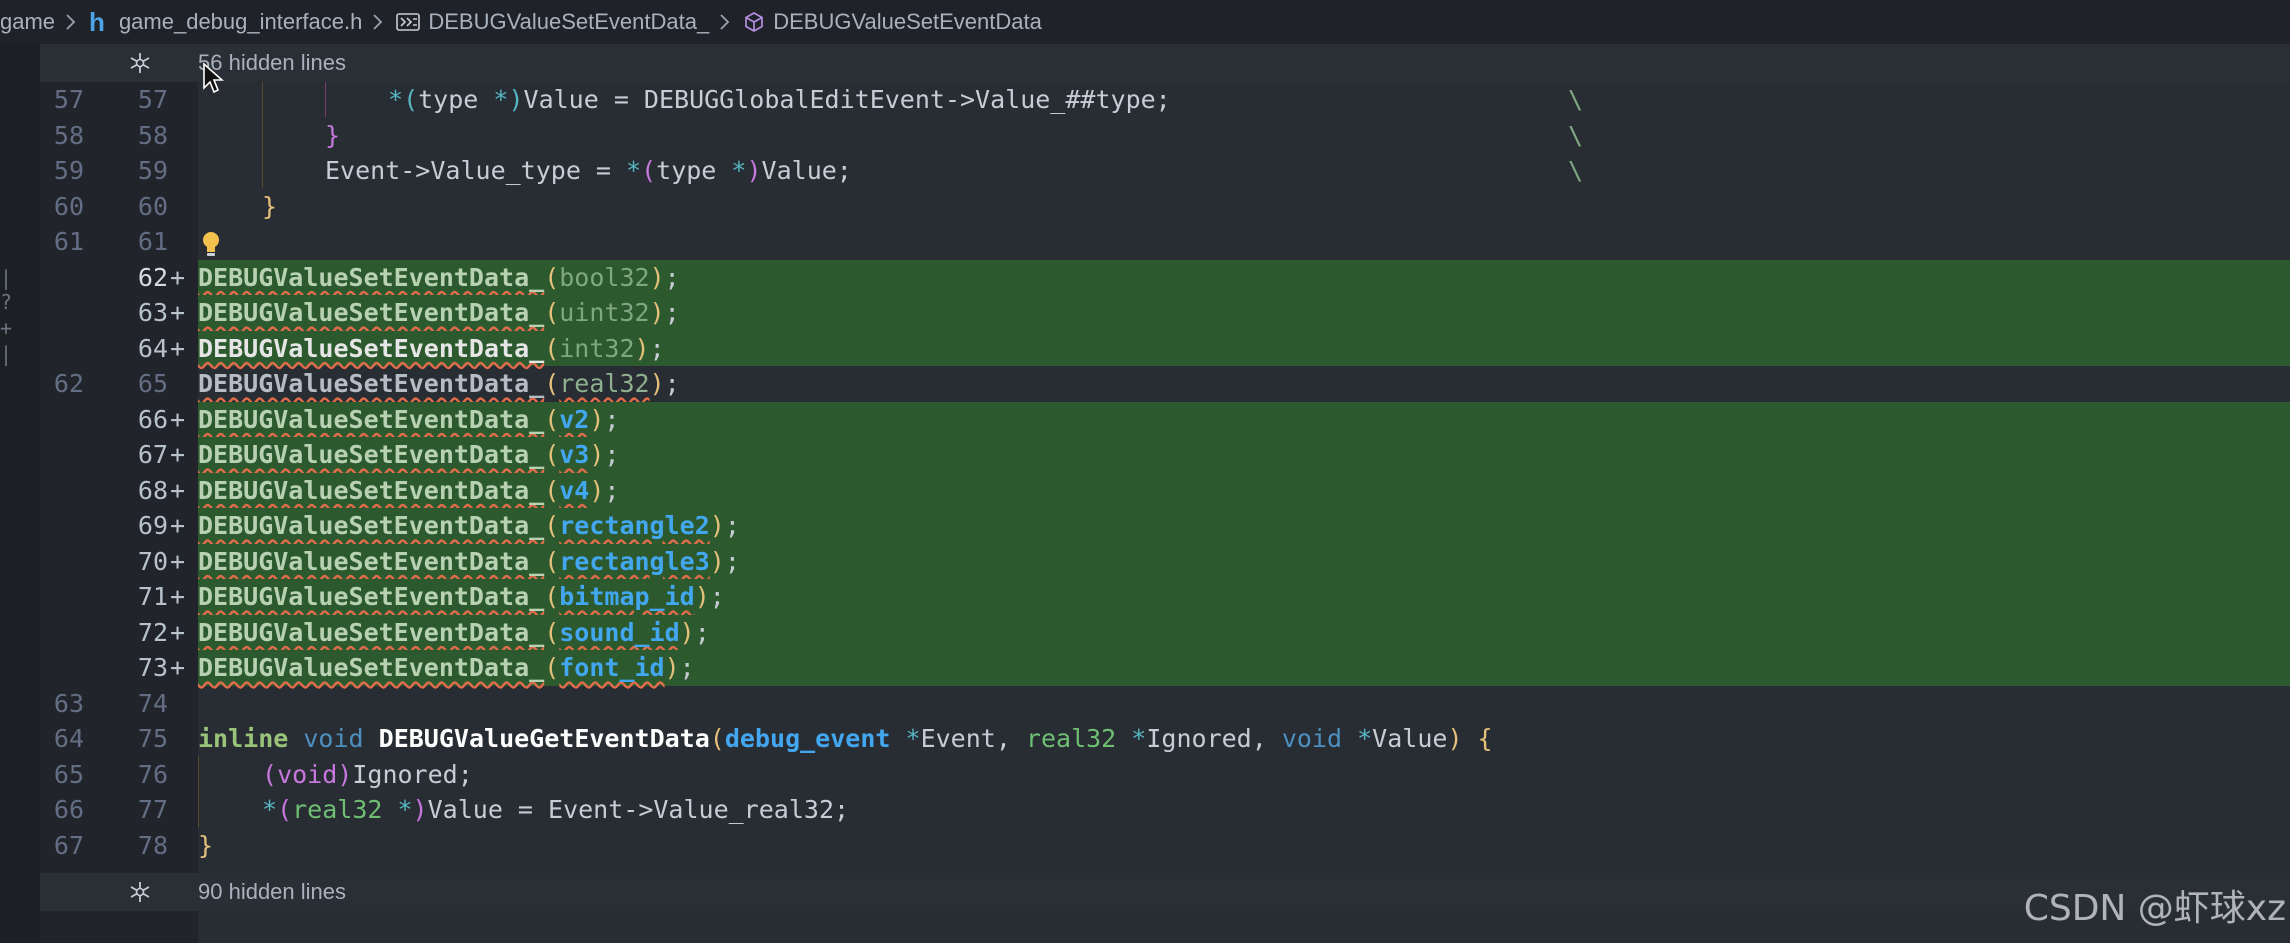 This screenshot has width=2290, height=943. Describe the element at coordinates (574, 419) in the screenshot. I see `token: v2` at that location.